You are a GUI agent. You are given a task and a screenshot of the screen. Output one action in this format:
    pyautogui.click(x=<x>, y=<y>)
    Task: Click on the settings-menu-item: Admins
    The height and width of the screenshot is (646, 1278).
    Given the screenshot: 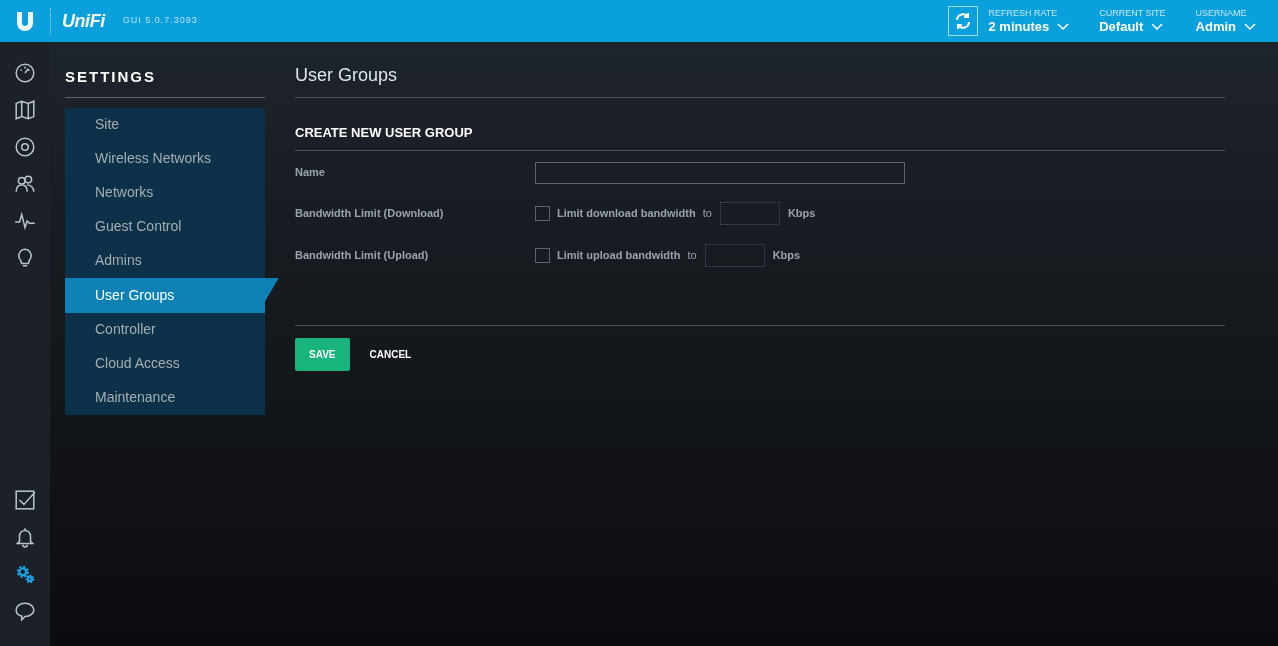 What is the action you would take?
    pyautogui.click(x=165, y=260)
    